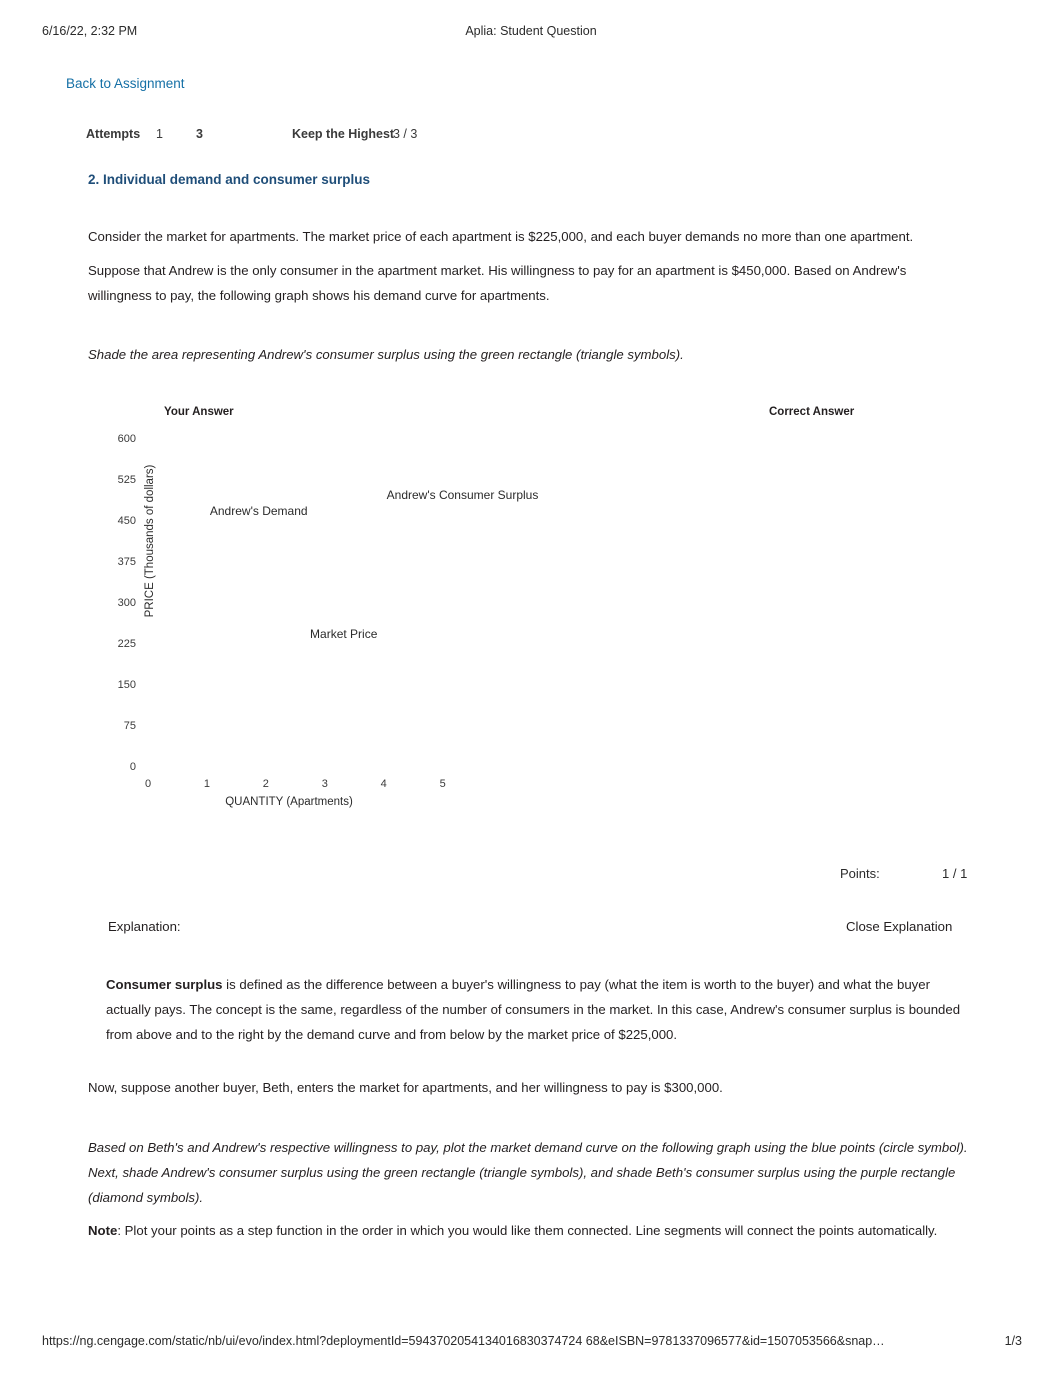  What do you see at coordinates (259, 511) in the screenshot?
I see `chart-series-label: Andrew's Demand` at bounding box center [259, 511].